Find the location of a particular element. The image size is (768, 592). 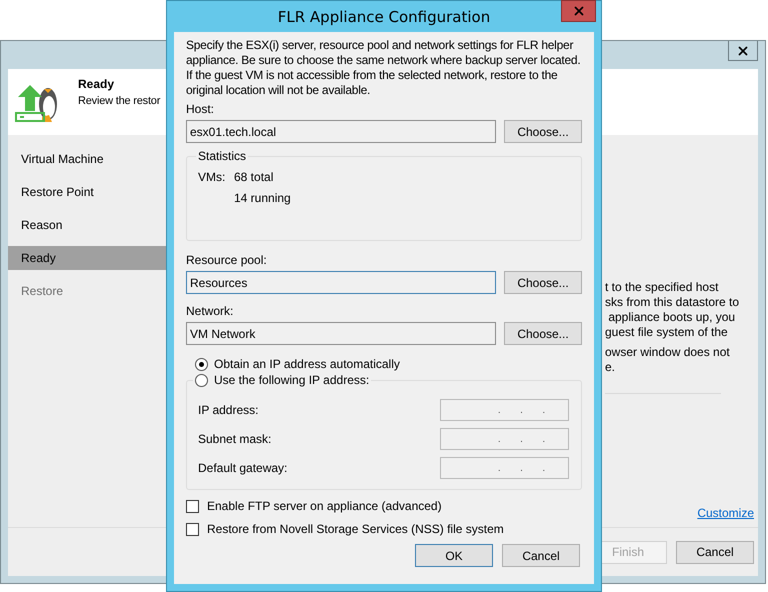

dialog-button: Cancel is located at coordinates (541, 555).